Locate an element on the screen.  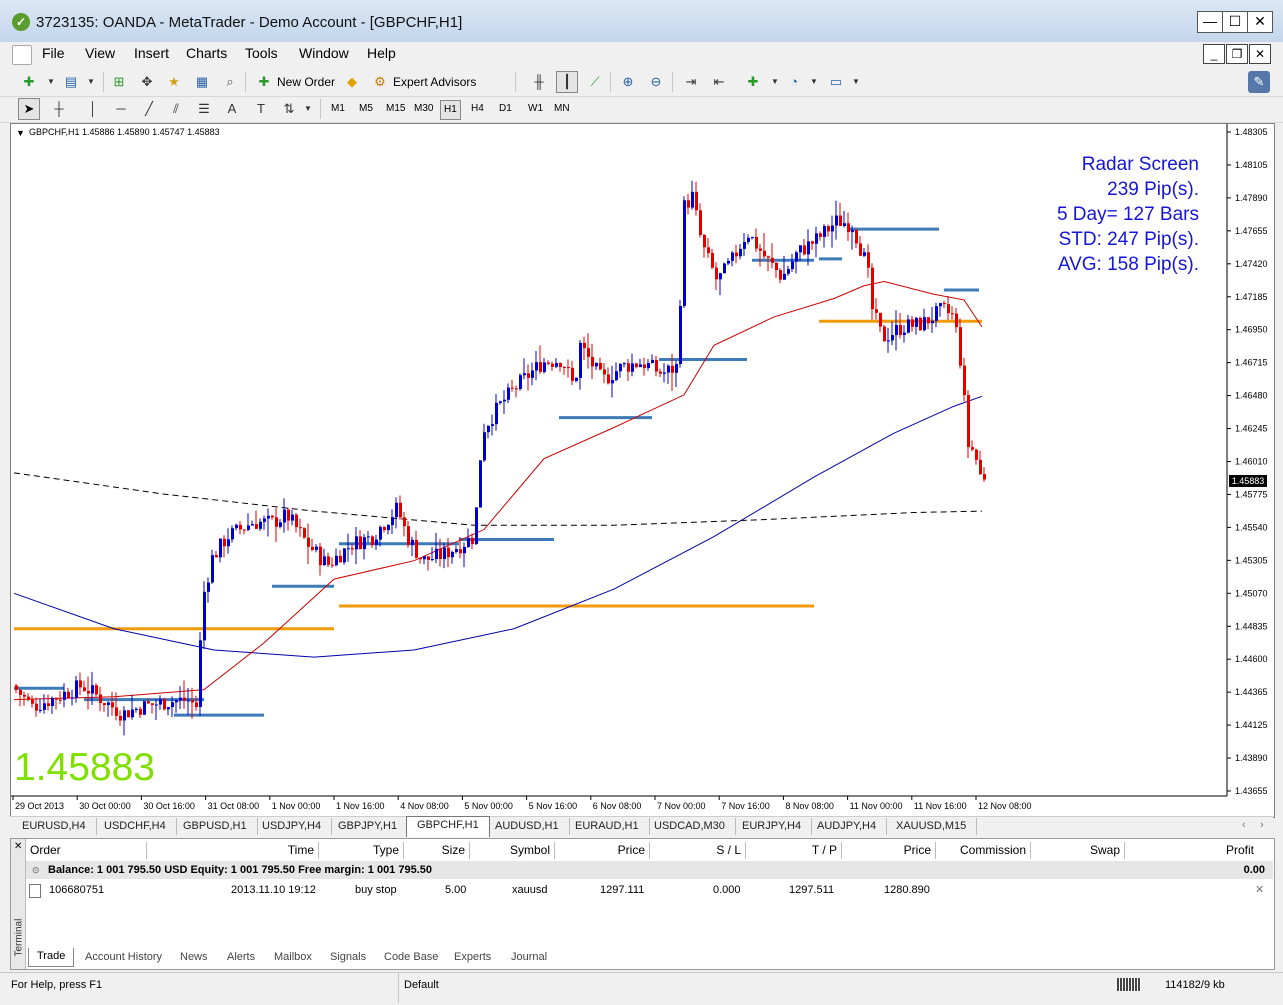
mdi-restore-button: ❐ is located at coordinates (1237, 54).